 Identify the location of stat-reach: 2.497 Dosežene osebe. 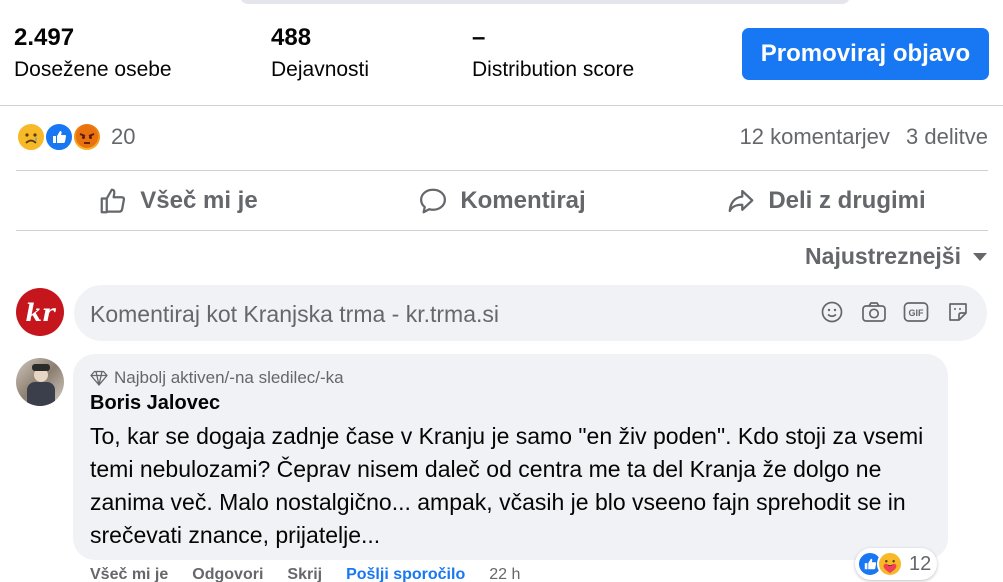
(93, 54).